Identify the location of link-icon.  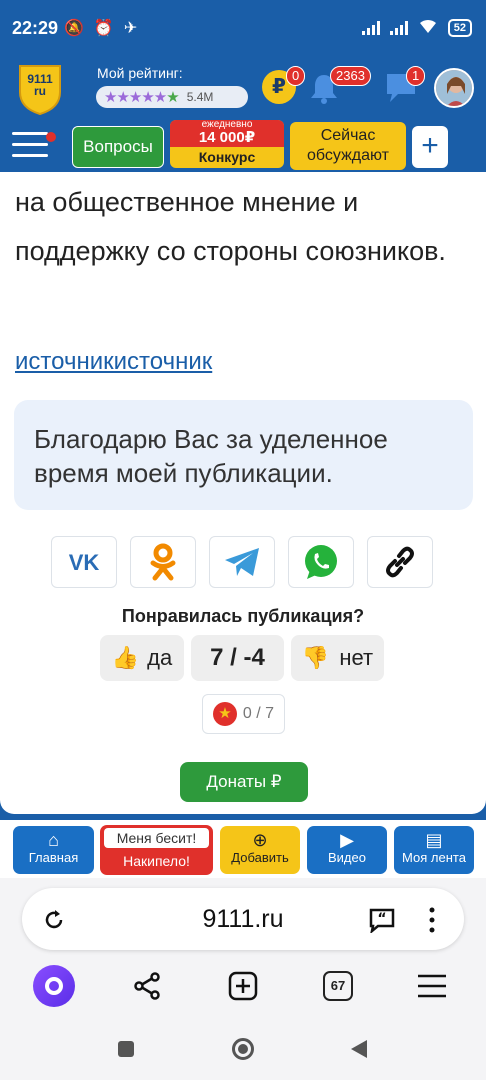
(400, 562).